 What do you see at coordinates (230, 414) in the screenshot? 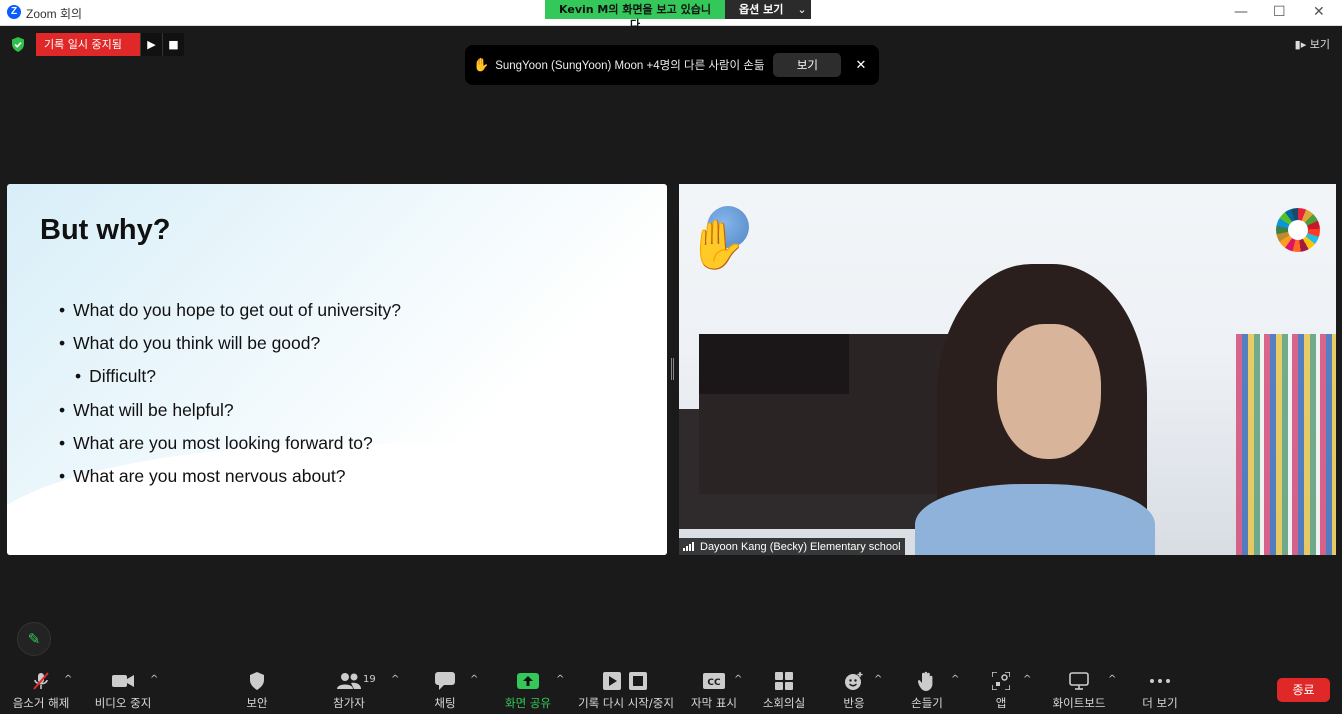
I see `slide-bullet: What will be helpful?` at bounding box center [230, 414].